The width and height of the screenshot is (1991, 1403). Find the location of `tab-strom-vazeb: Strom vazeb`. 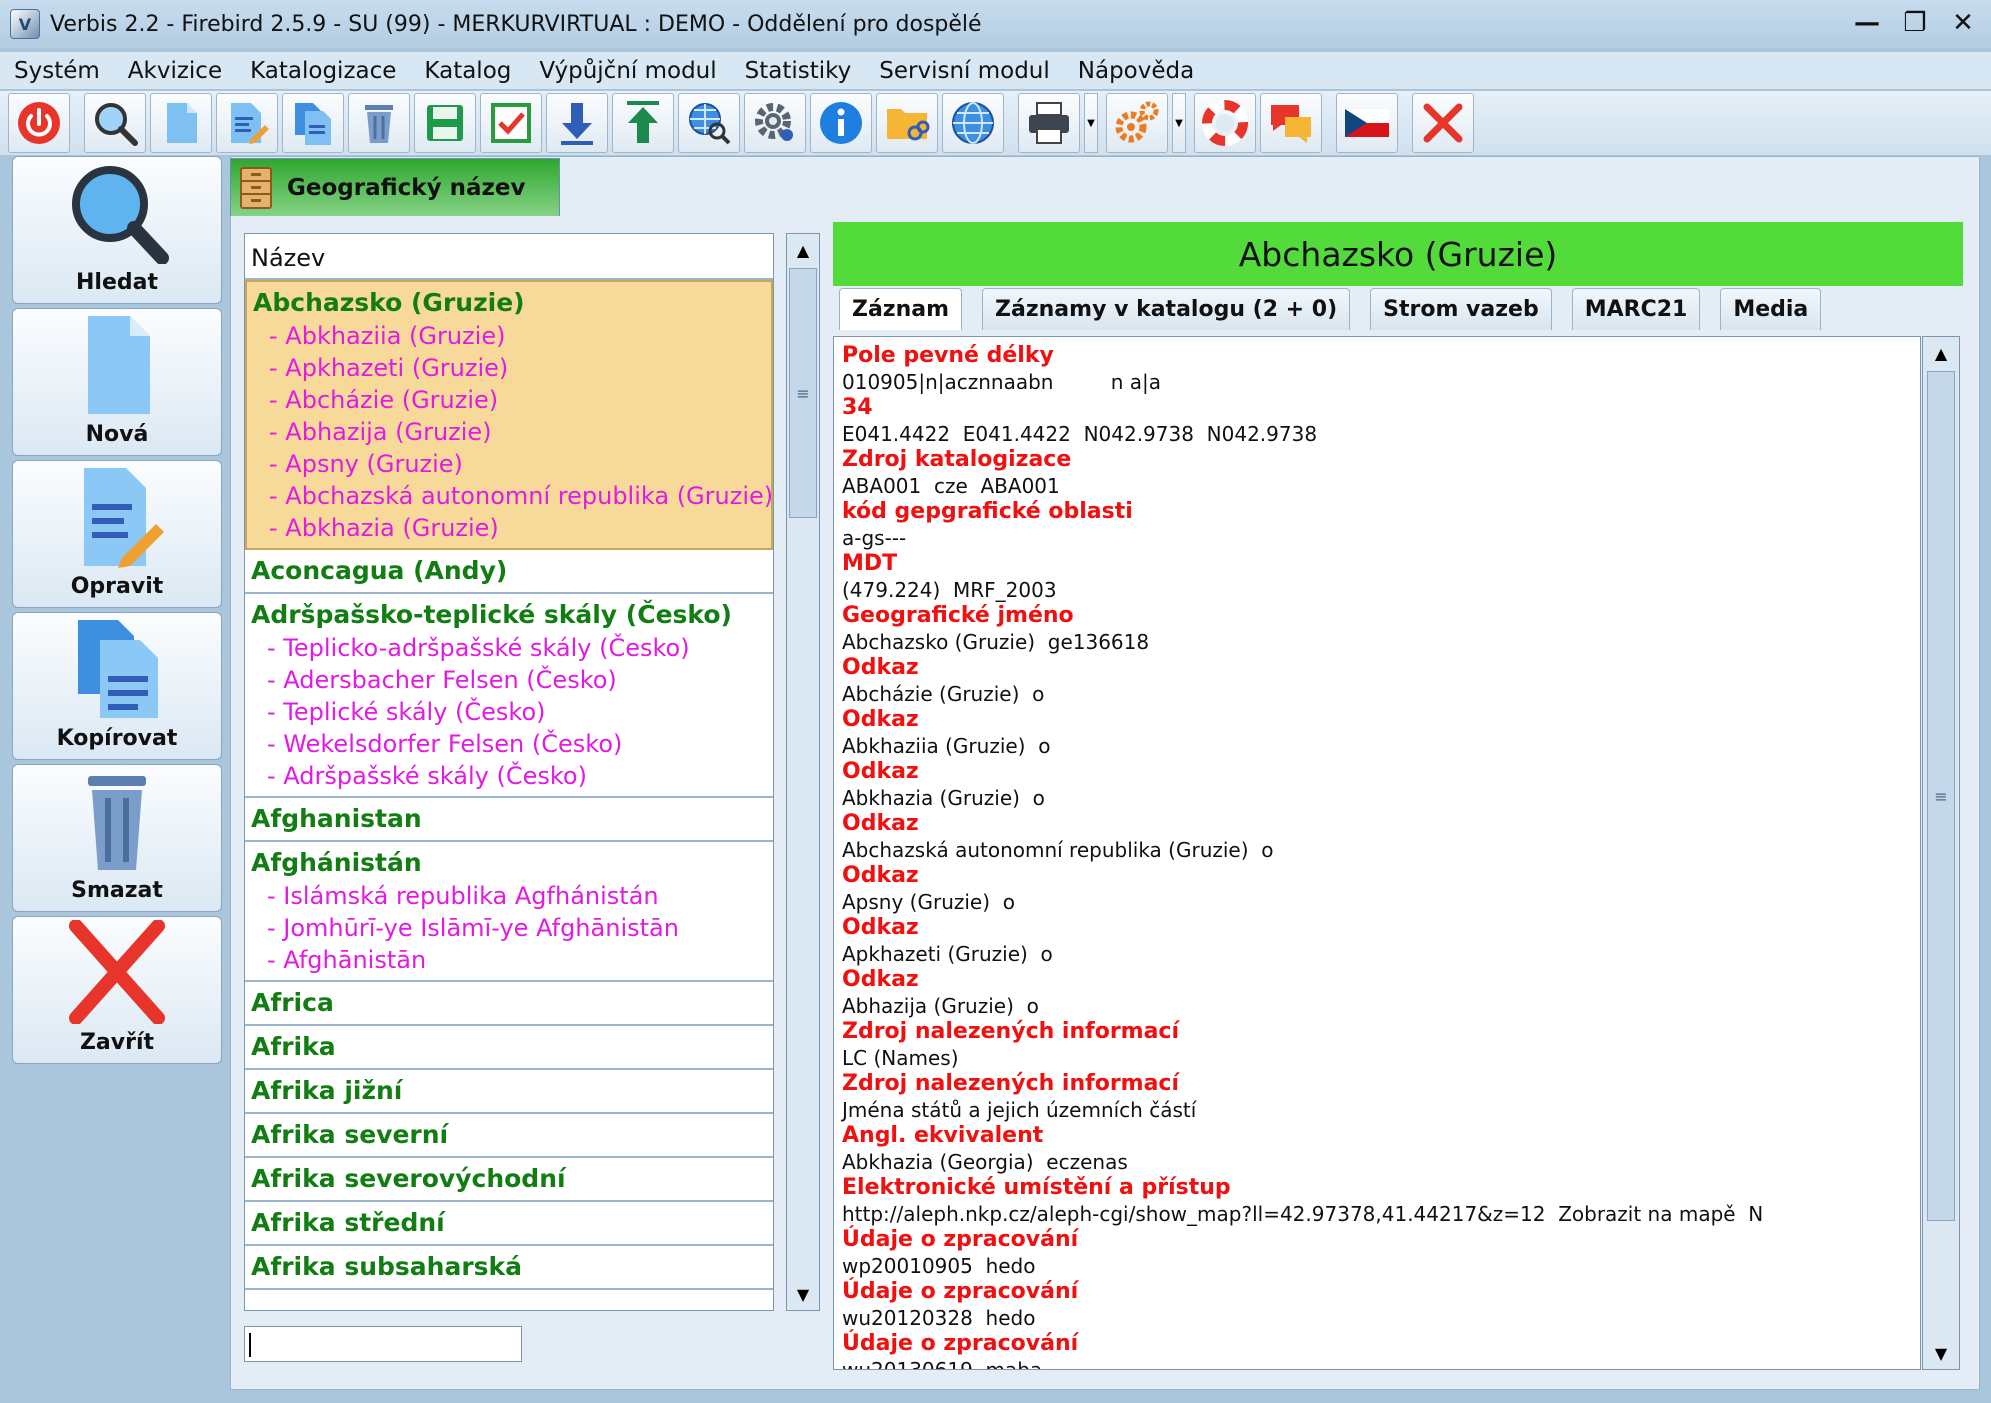

tab-strom-vazeb: Strom vazeb is located at coordinates (1461, 309).